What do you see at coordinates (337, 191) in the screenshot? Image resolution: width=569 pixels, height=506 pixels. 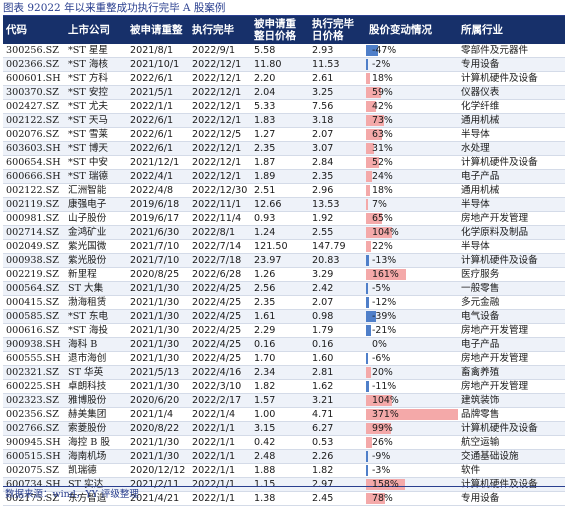 I see `cell-done-price: 2.96` at bounding box center [337, 191].